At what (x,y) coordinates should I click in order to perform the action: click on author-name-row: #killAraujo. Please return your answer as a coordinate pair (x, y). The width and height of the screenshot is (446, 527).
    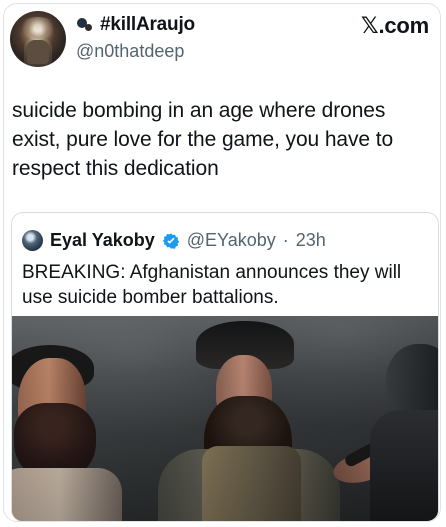
    Looking at the image, I should click on (135, 25).